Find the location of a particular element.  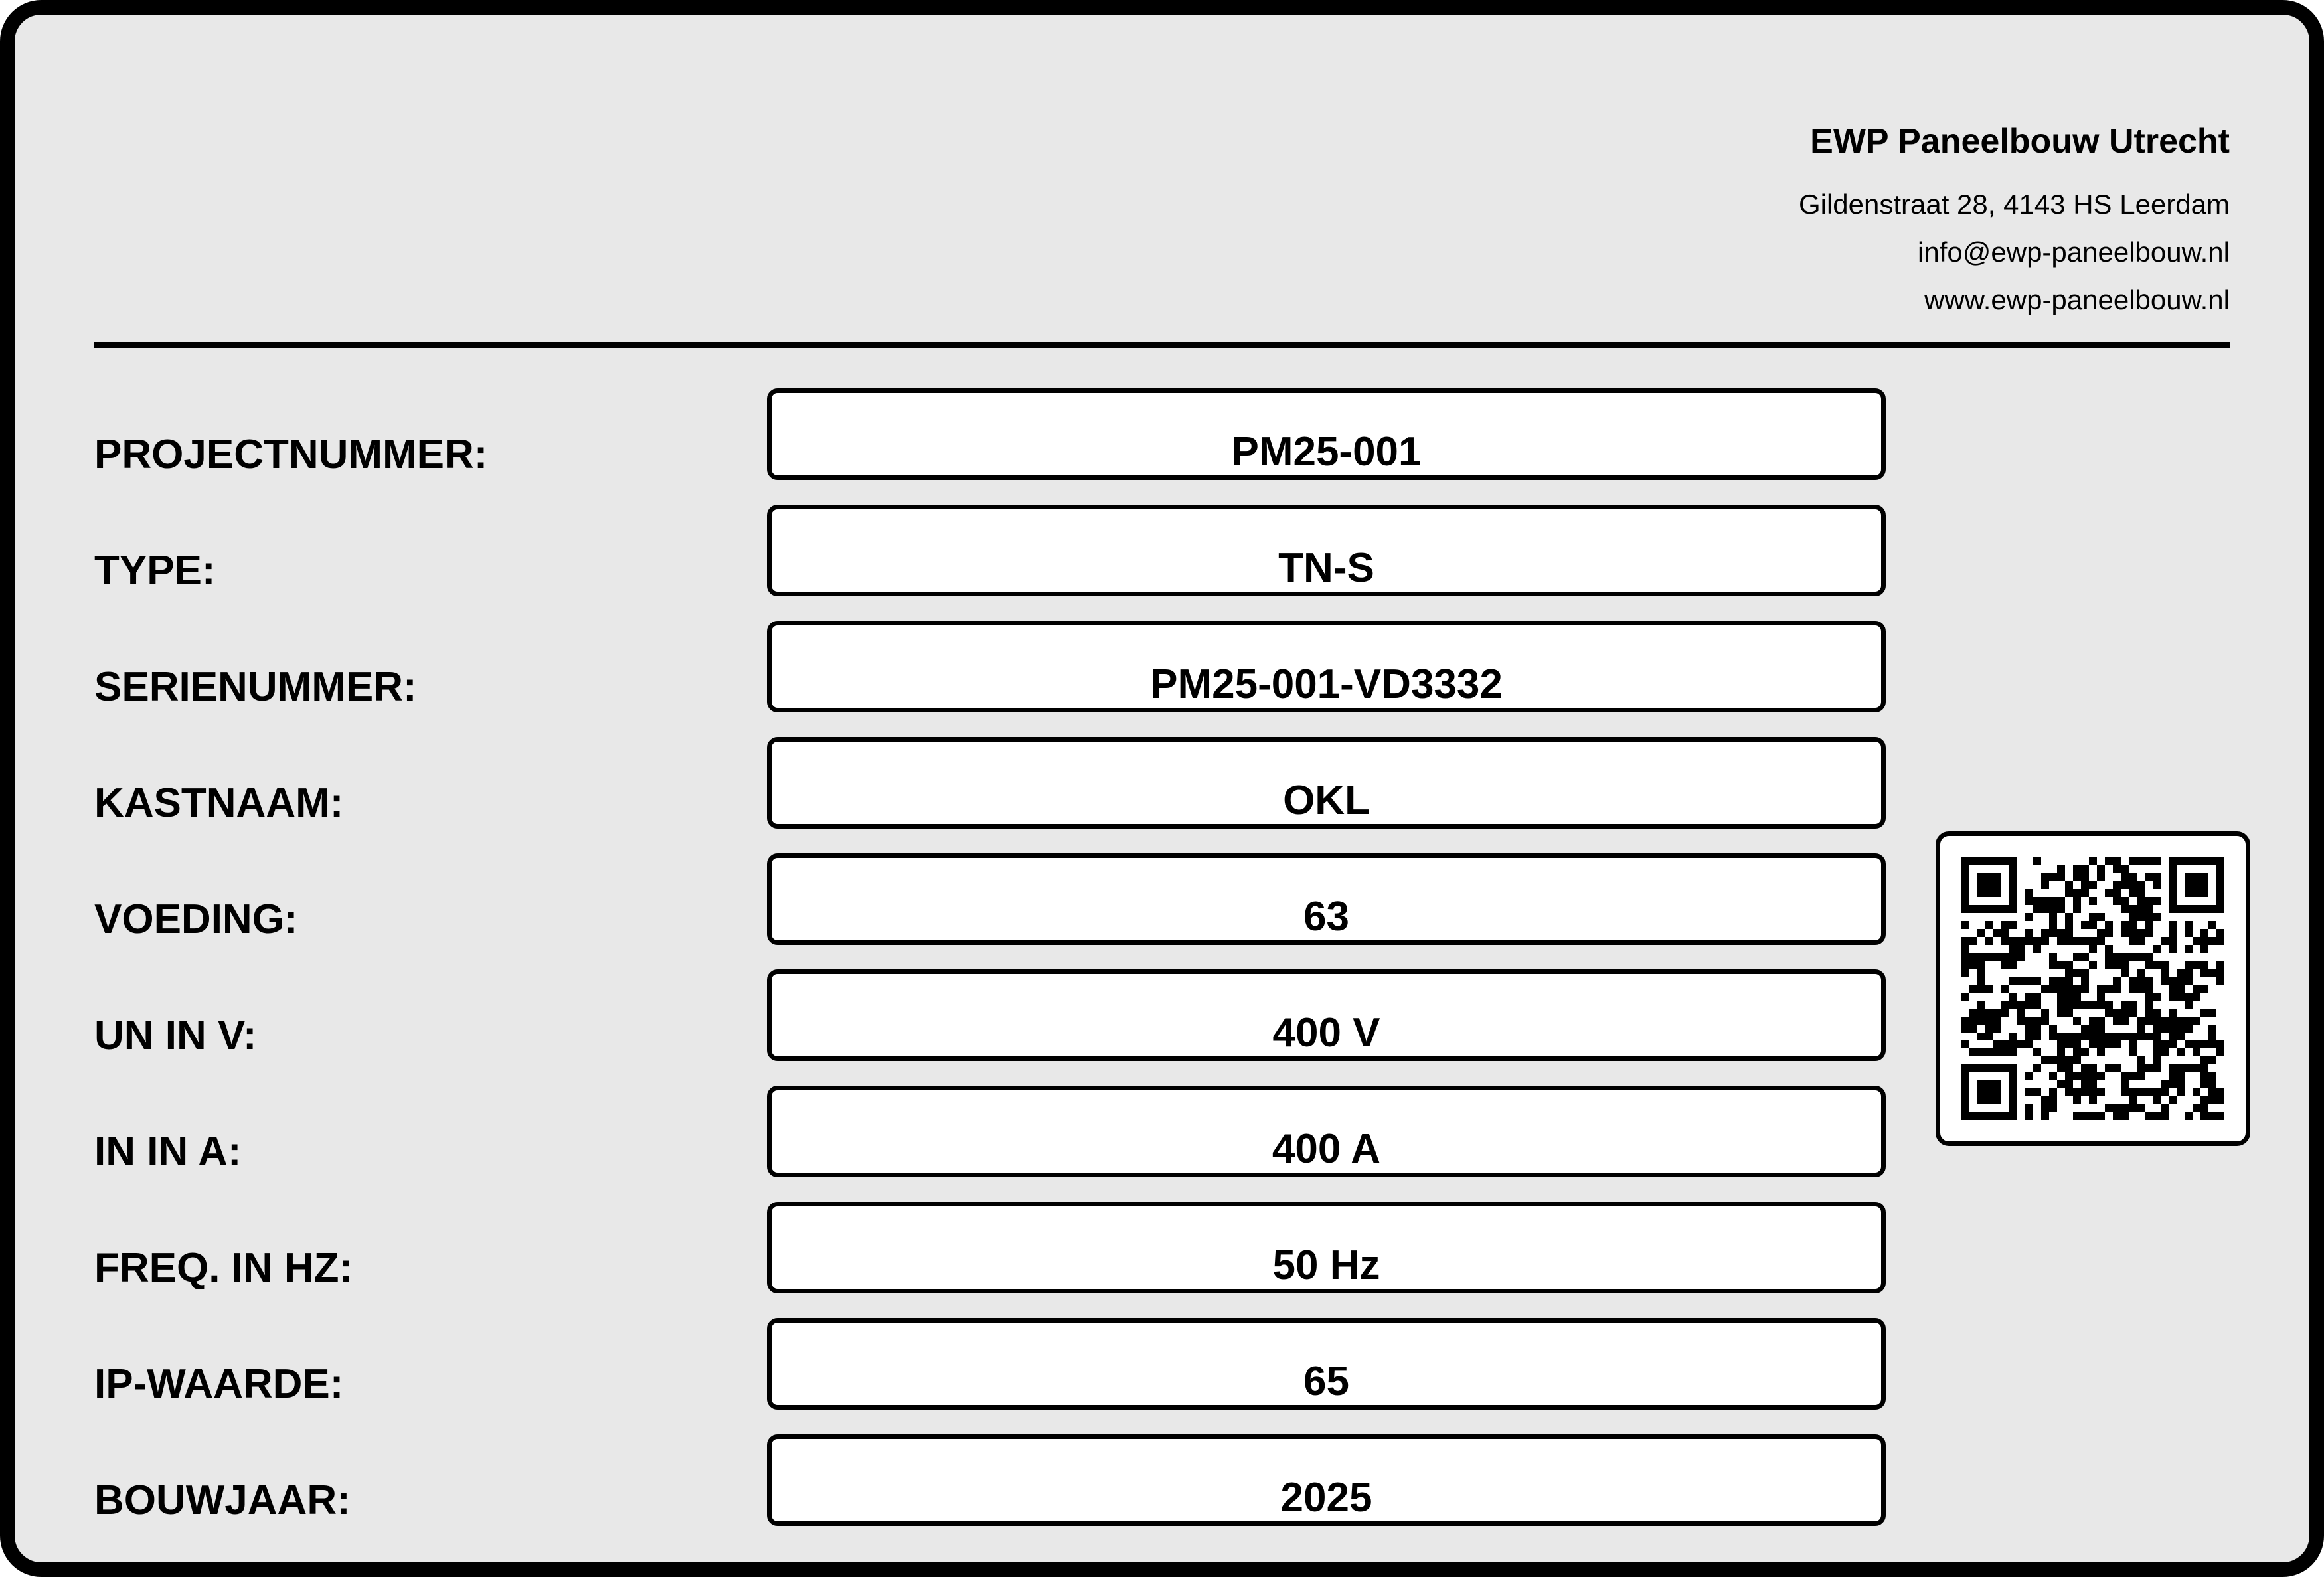

qr-code-frame is located at coordinates (2093, 989).